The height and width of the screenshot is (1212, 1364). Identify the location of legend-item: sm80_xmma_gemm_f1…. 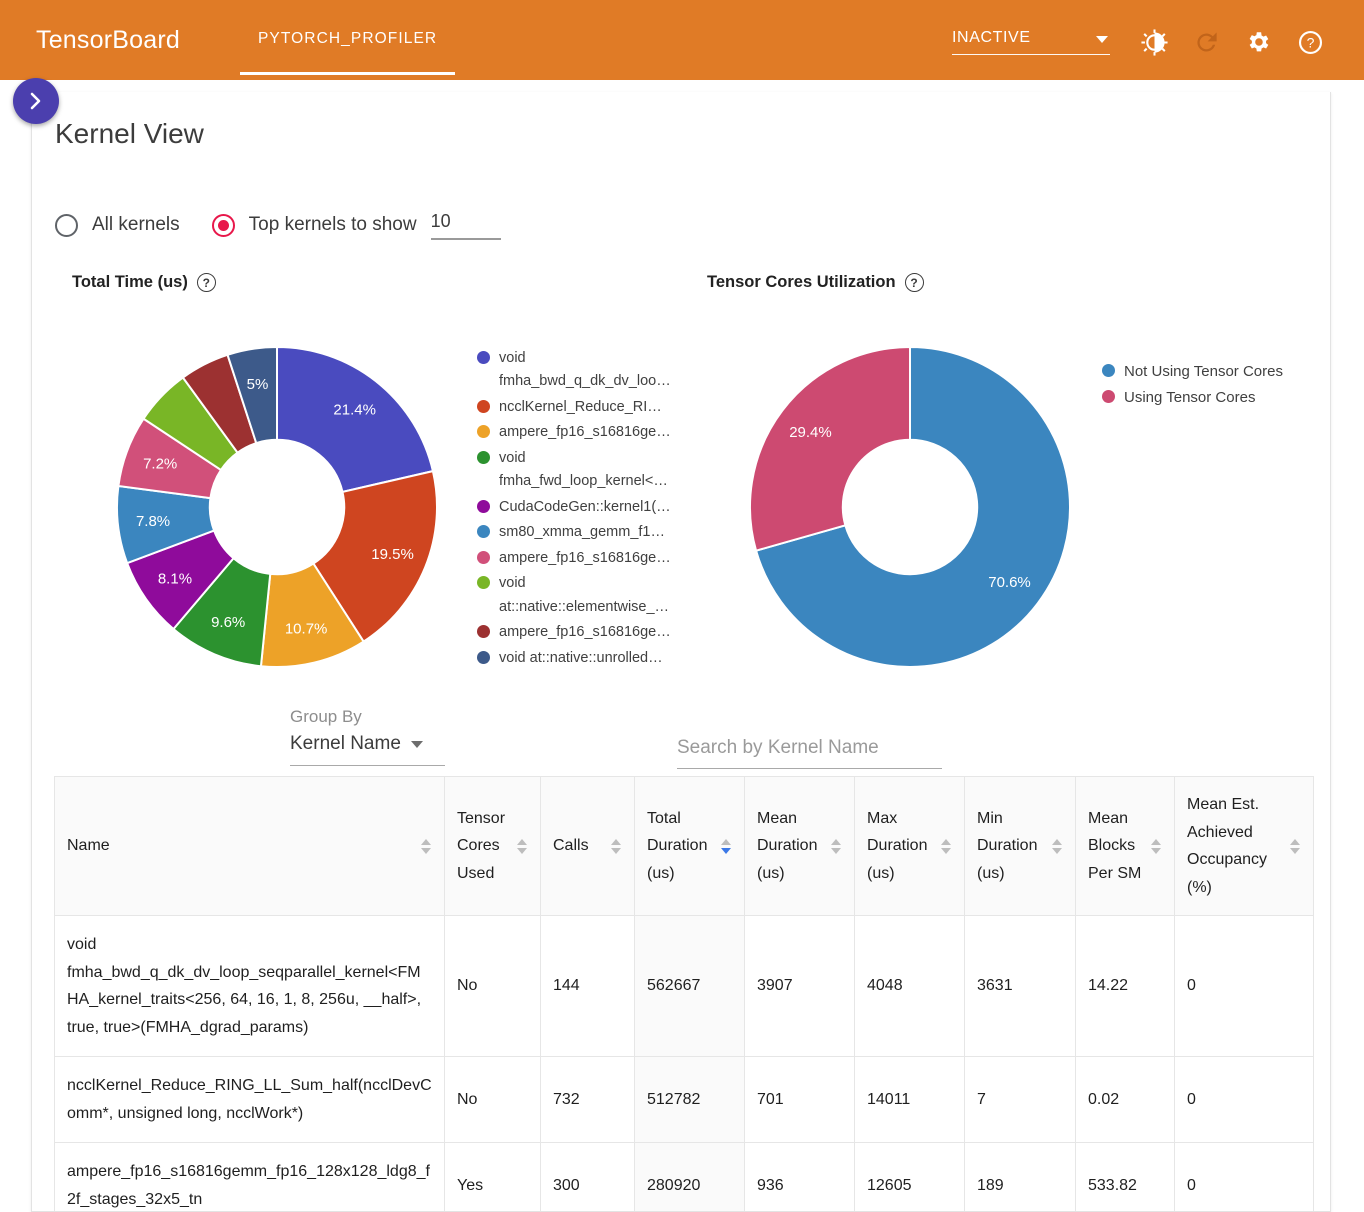
(584, 532).